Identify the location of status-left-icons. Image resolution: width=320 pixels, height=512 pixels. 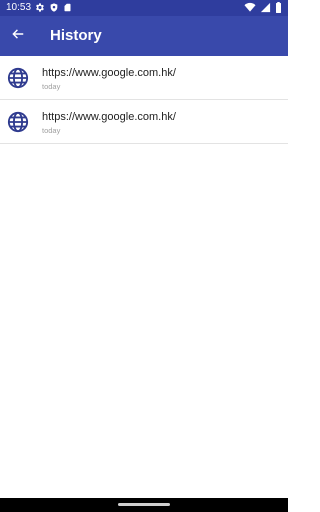
(53, 7).